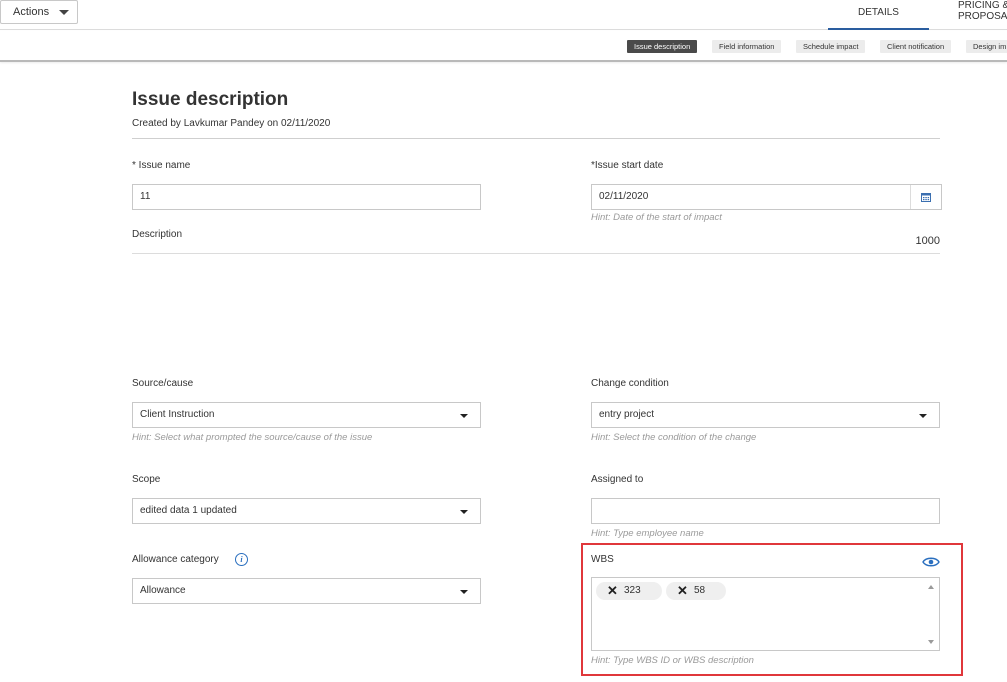  I want to click on section-pill-client-notification: Client notification, so click(916, 46).